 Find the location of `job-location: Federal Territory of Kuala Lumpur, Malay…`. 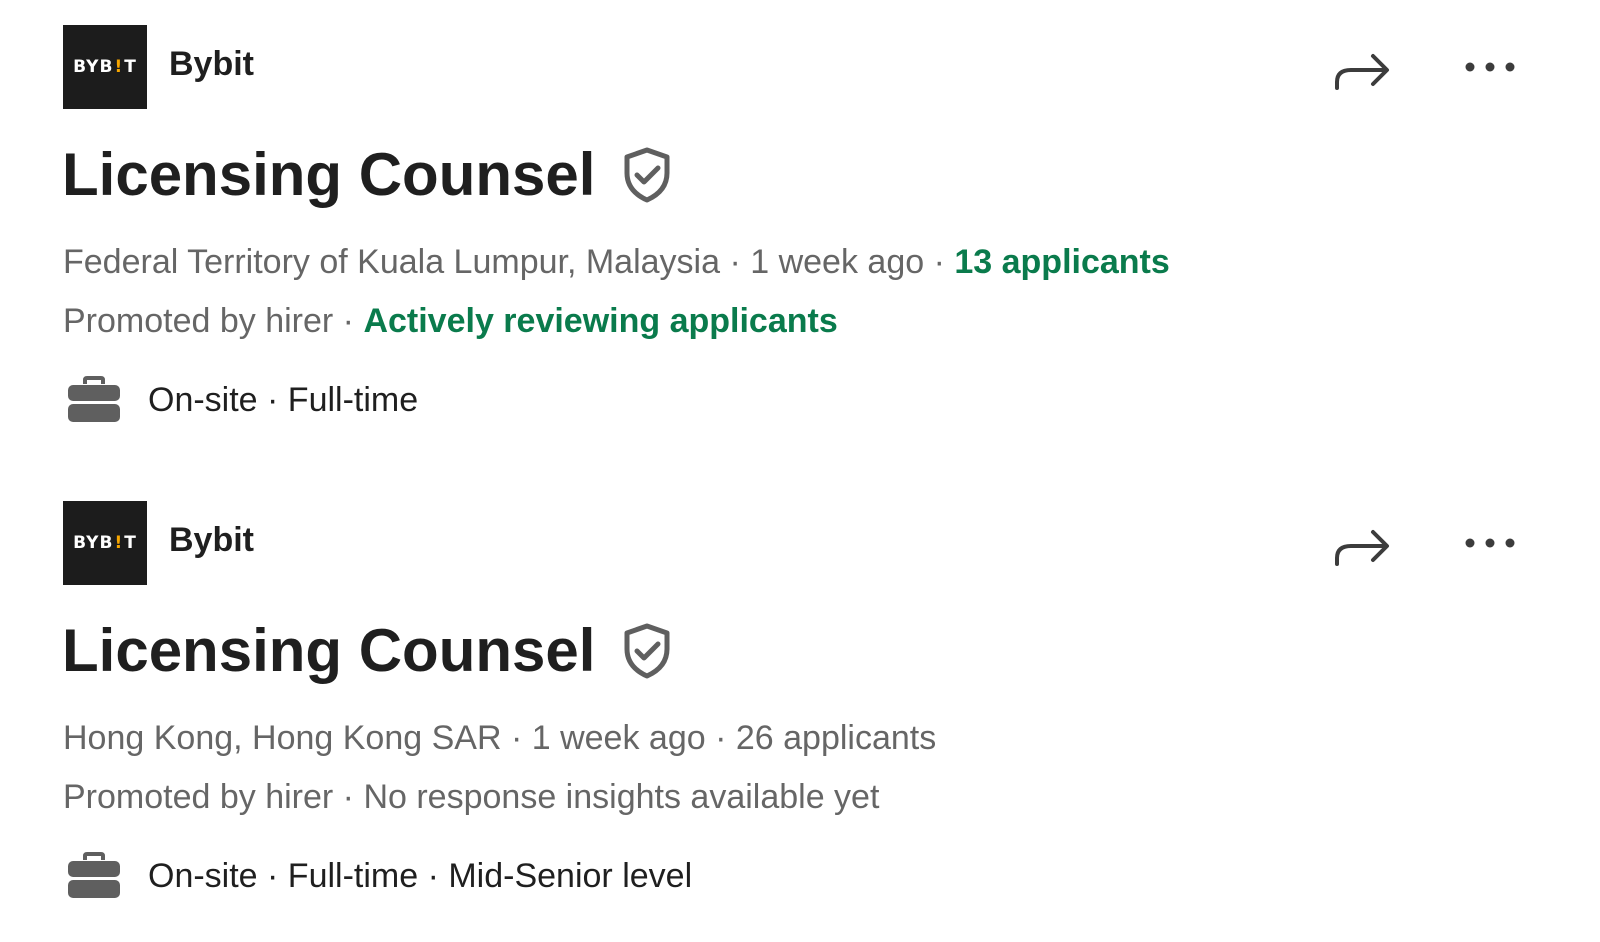

job-location: Federal Territory of Kuala Lumpur, Malay… is located at coordinates (392, 262).